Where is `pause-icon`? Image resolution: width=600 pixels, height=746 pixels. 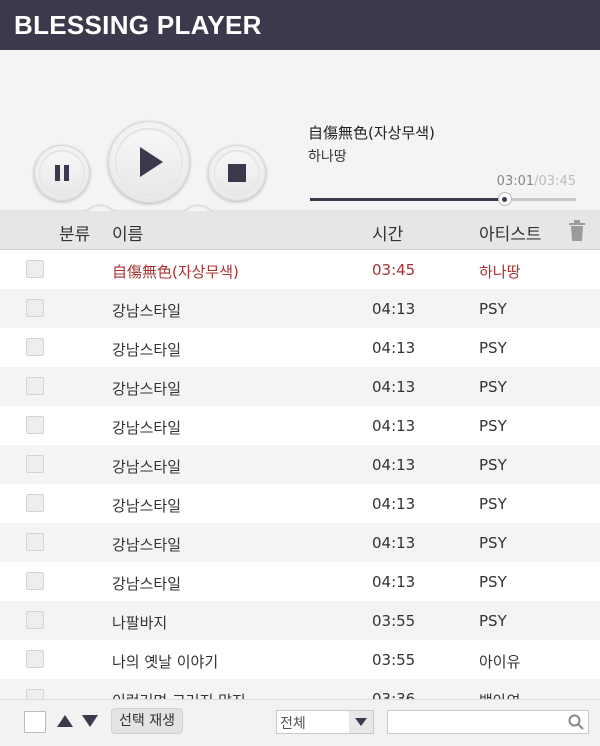 pause-icon is located at coordinates (62, 173).